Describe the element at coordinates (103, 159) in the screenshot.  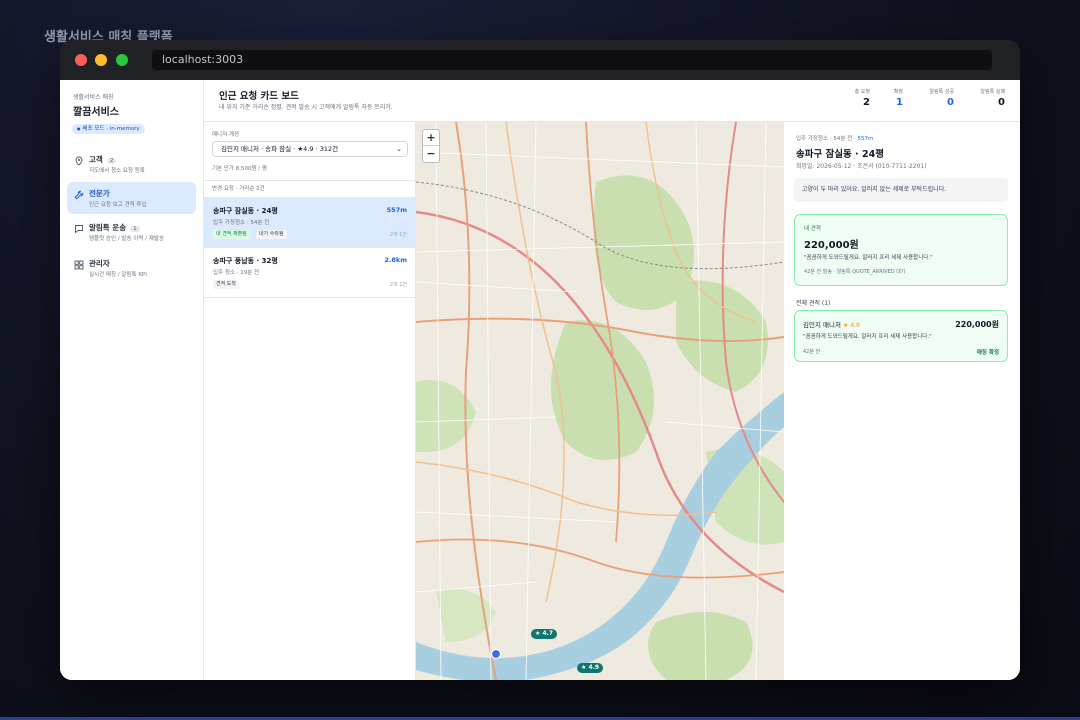
I see `sidebar-item-label: 고객 2` at that location.